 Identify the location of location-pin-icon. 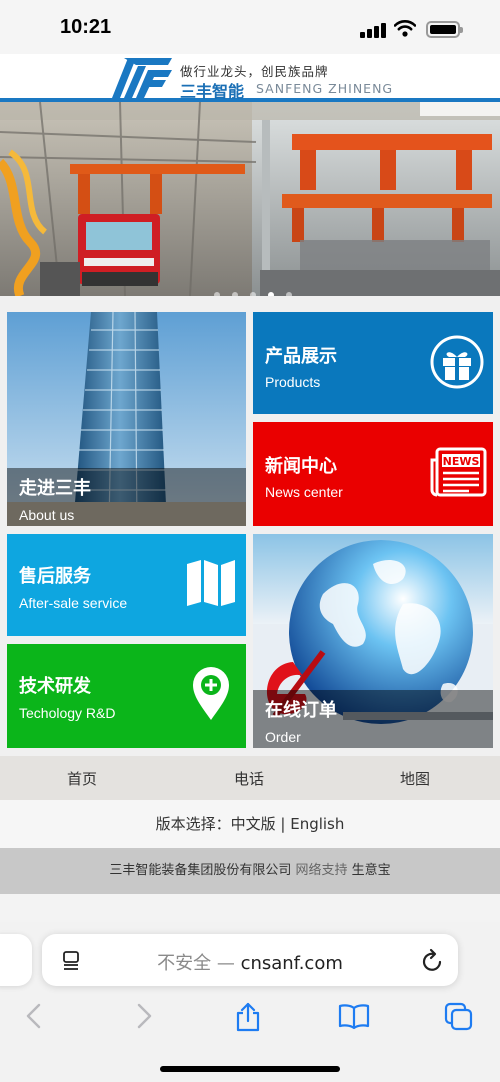
(211, 693).